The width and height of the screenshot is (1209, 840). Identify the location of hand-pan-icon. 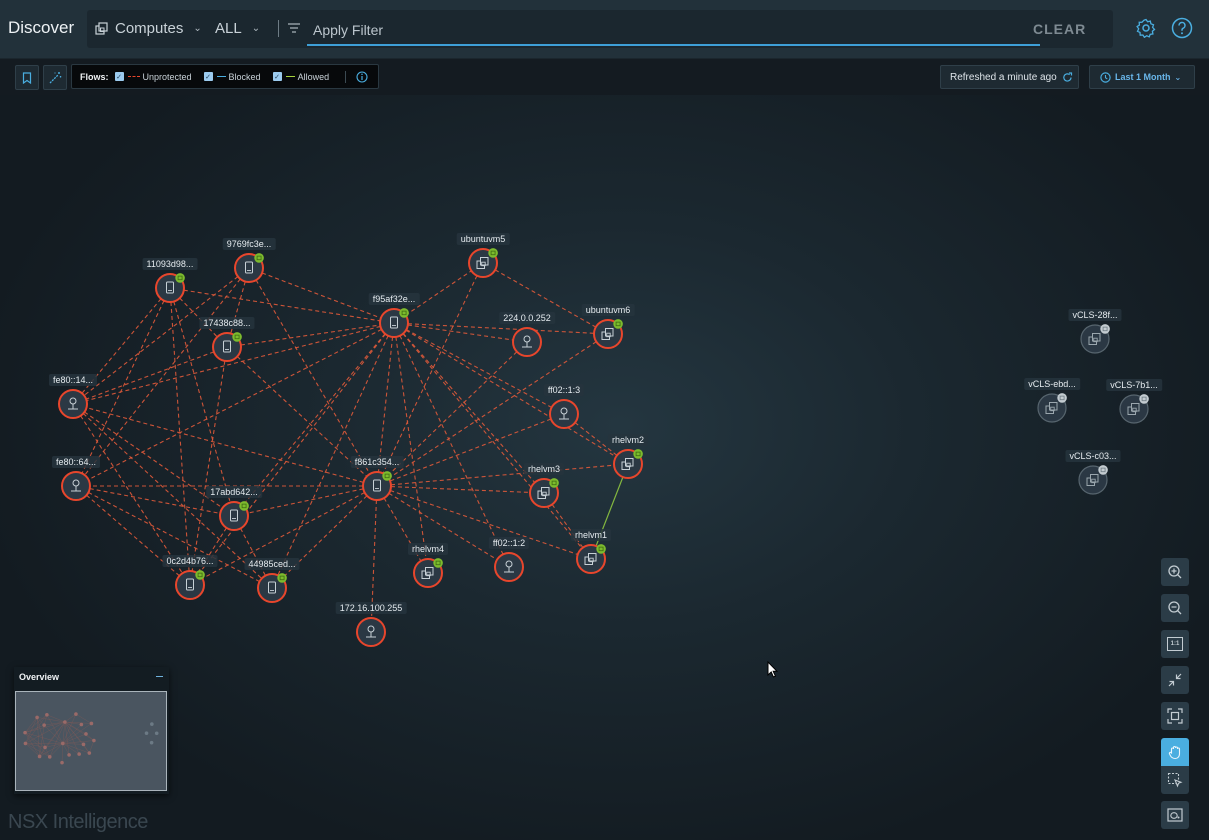
(1174, 752).